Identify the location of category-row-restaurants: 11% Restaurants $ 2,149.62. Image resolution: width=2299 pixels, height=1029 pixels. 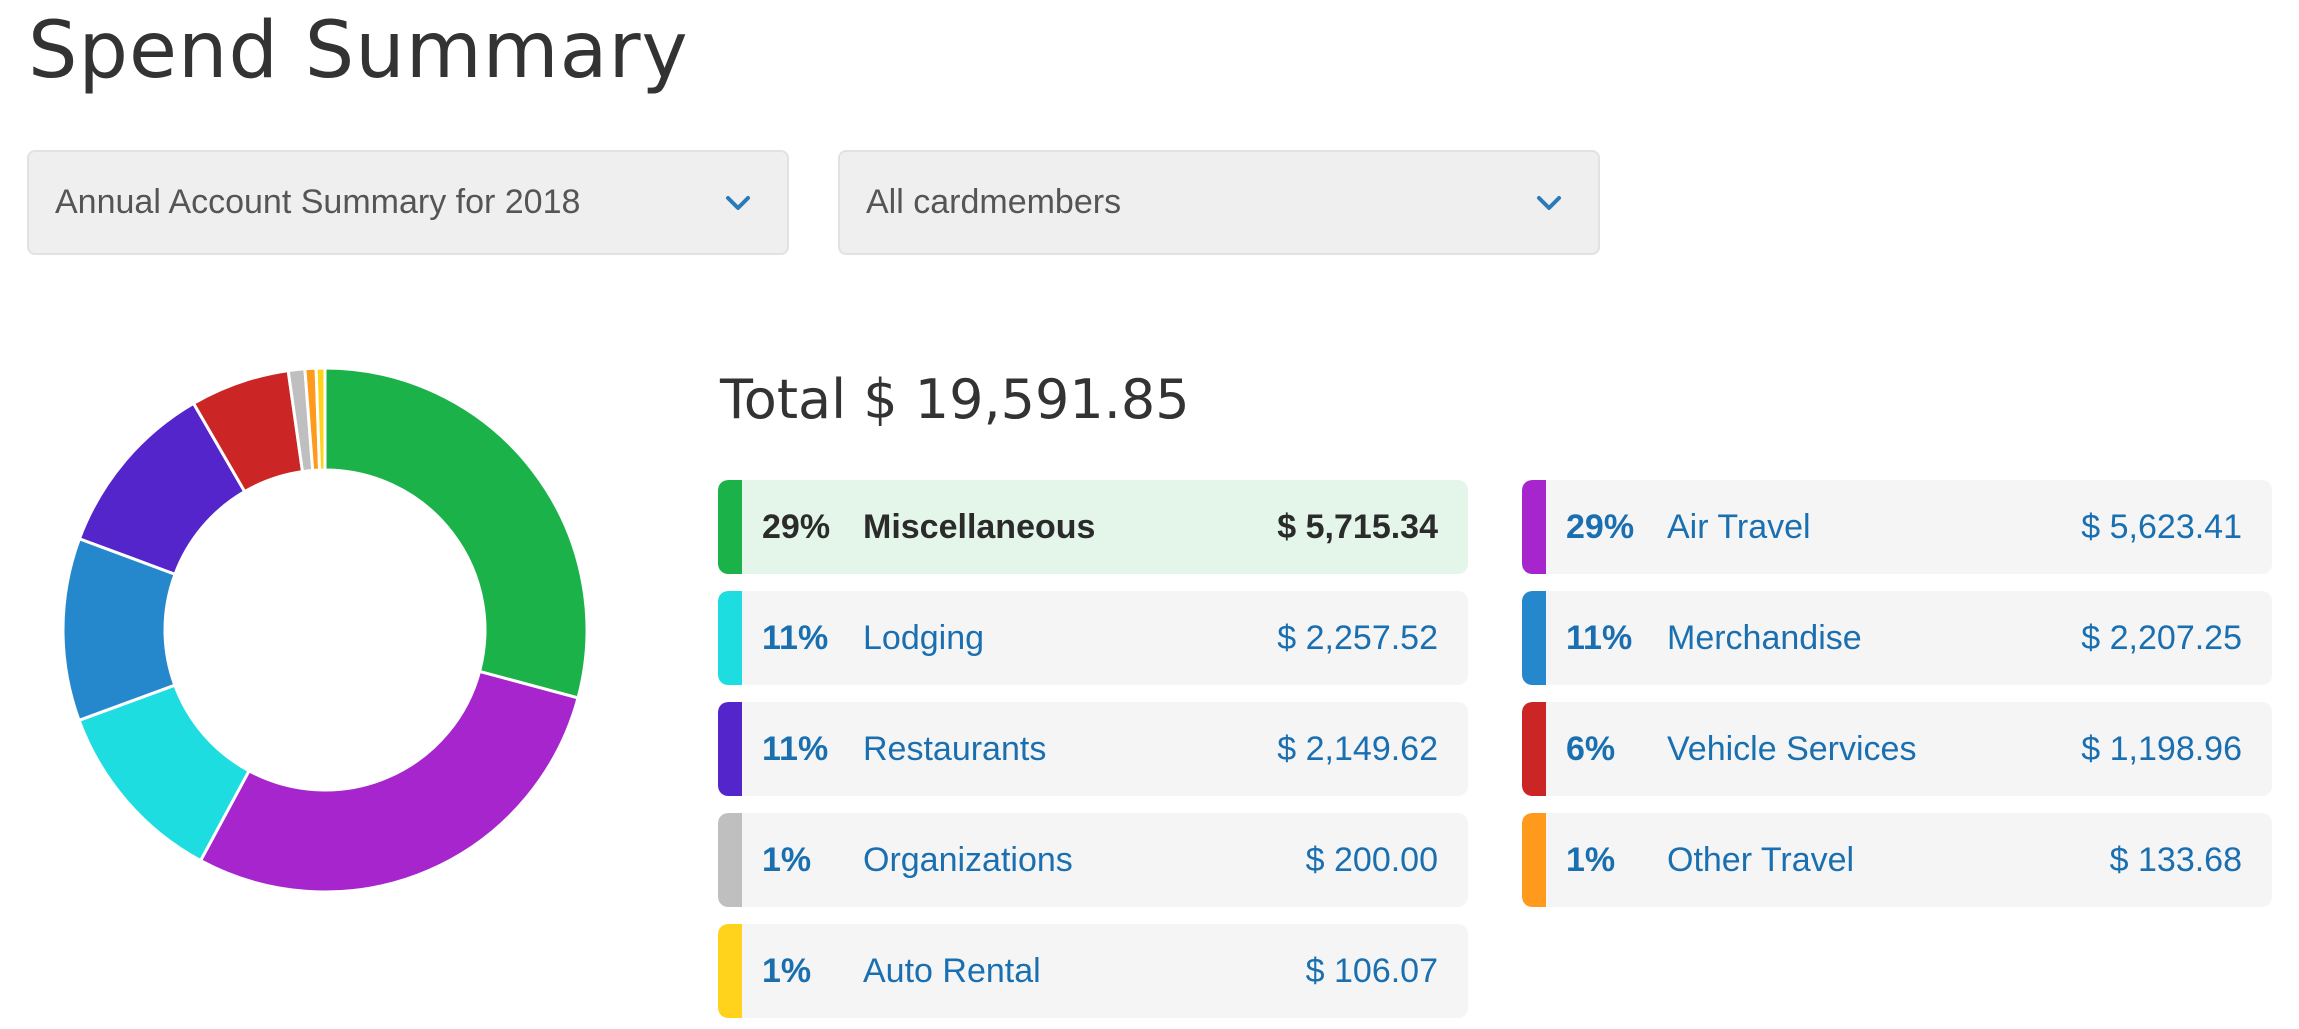
(1093, 749).